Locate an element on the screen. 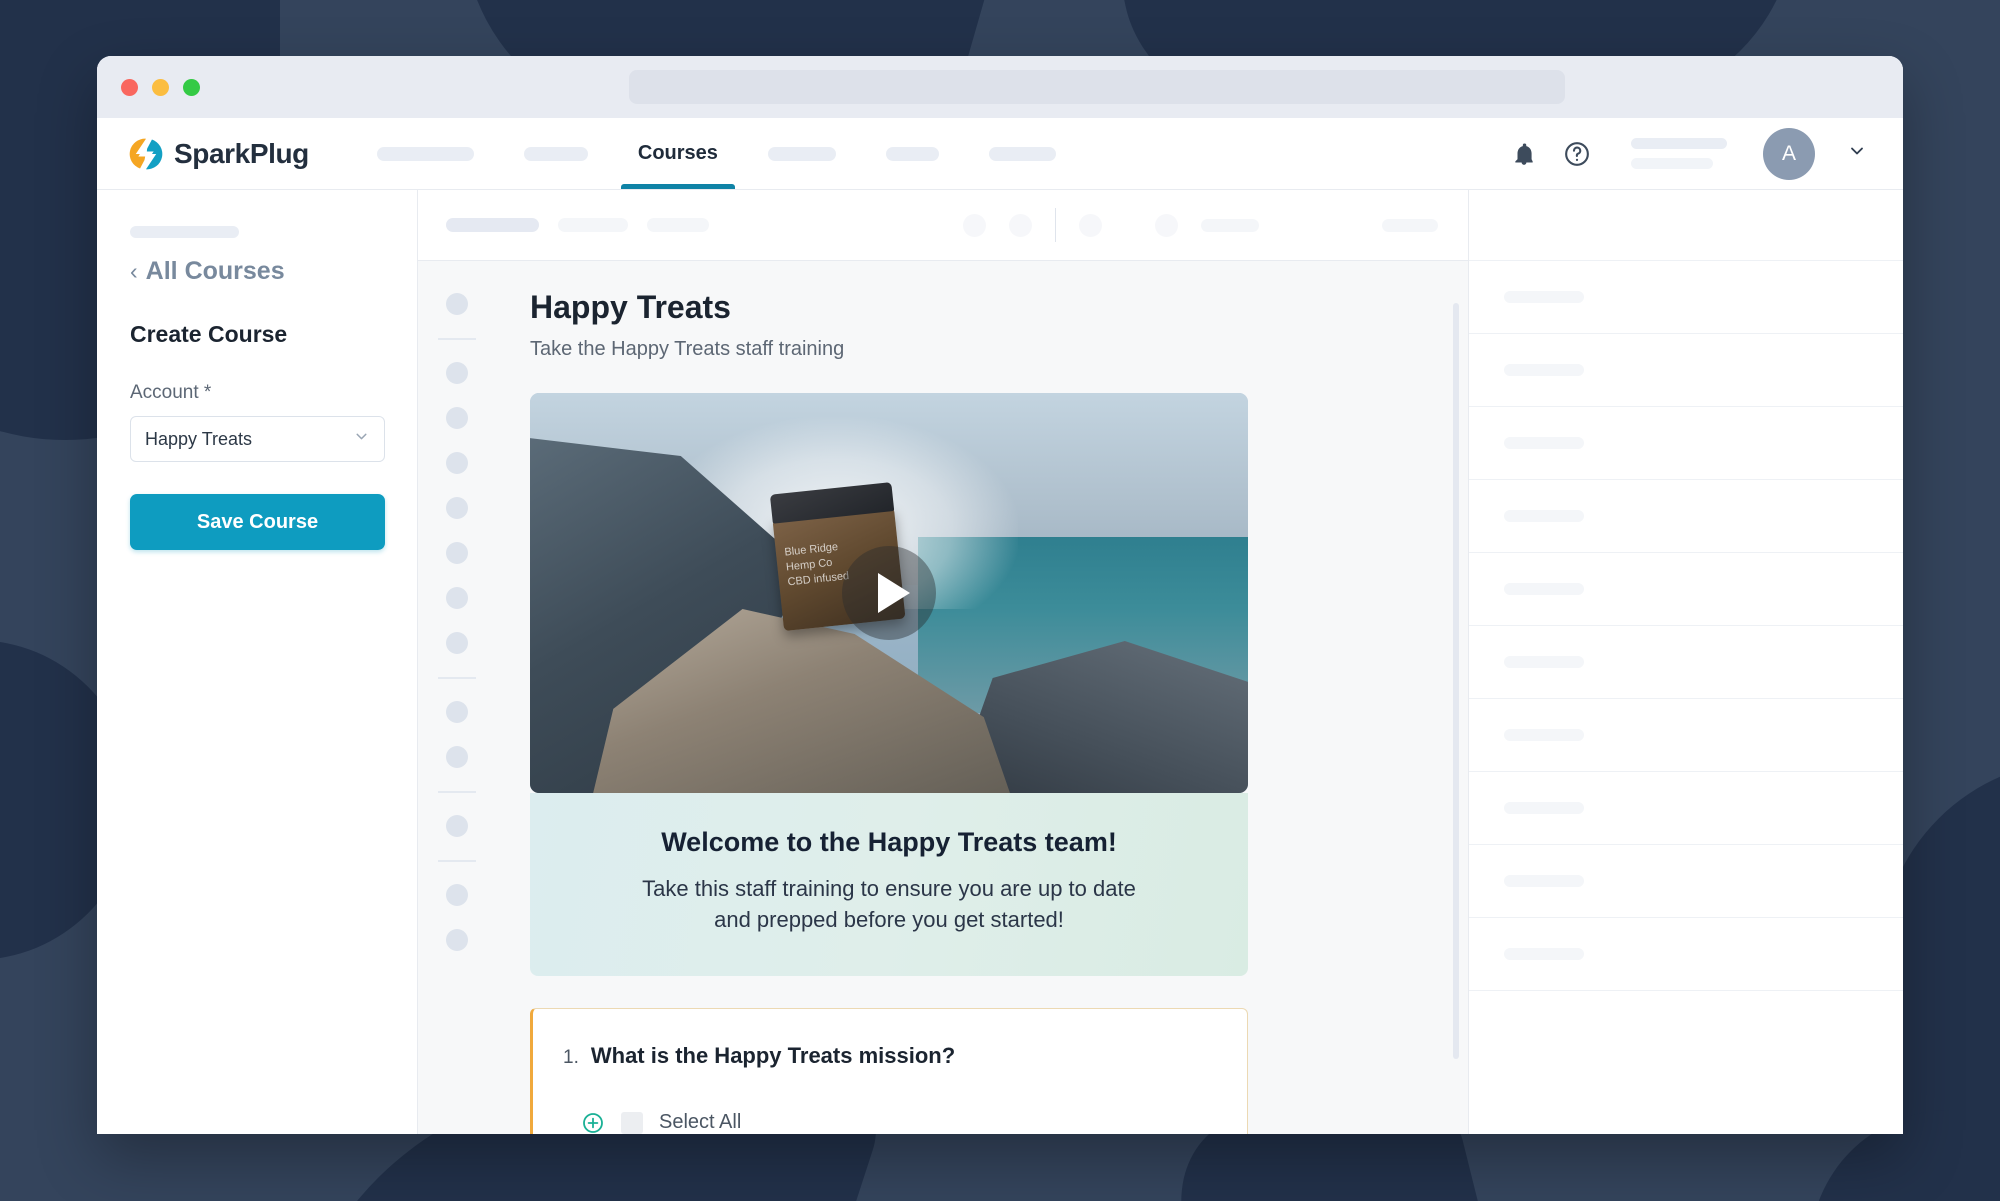  play-triangle is located at coordinates (894, 593).